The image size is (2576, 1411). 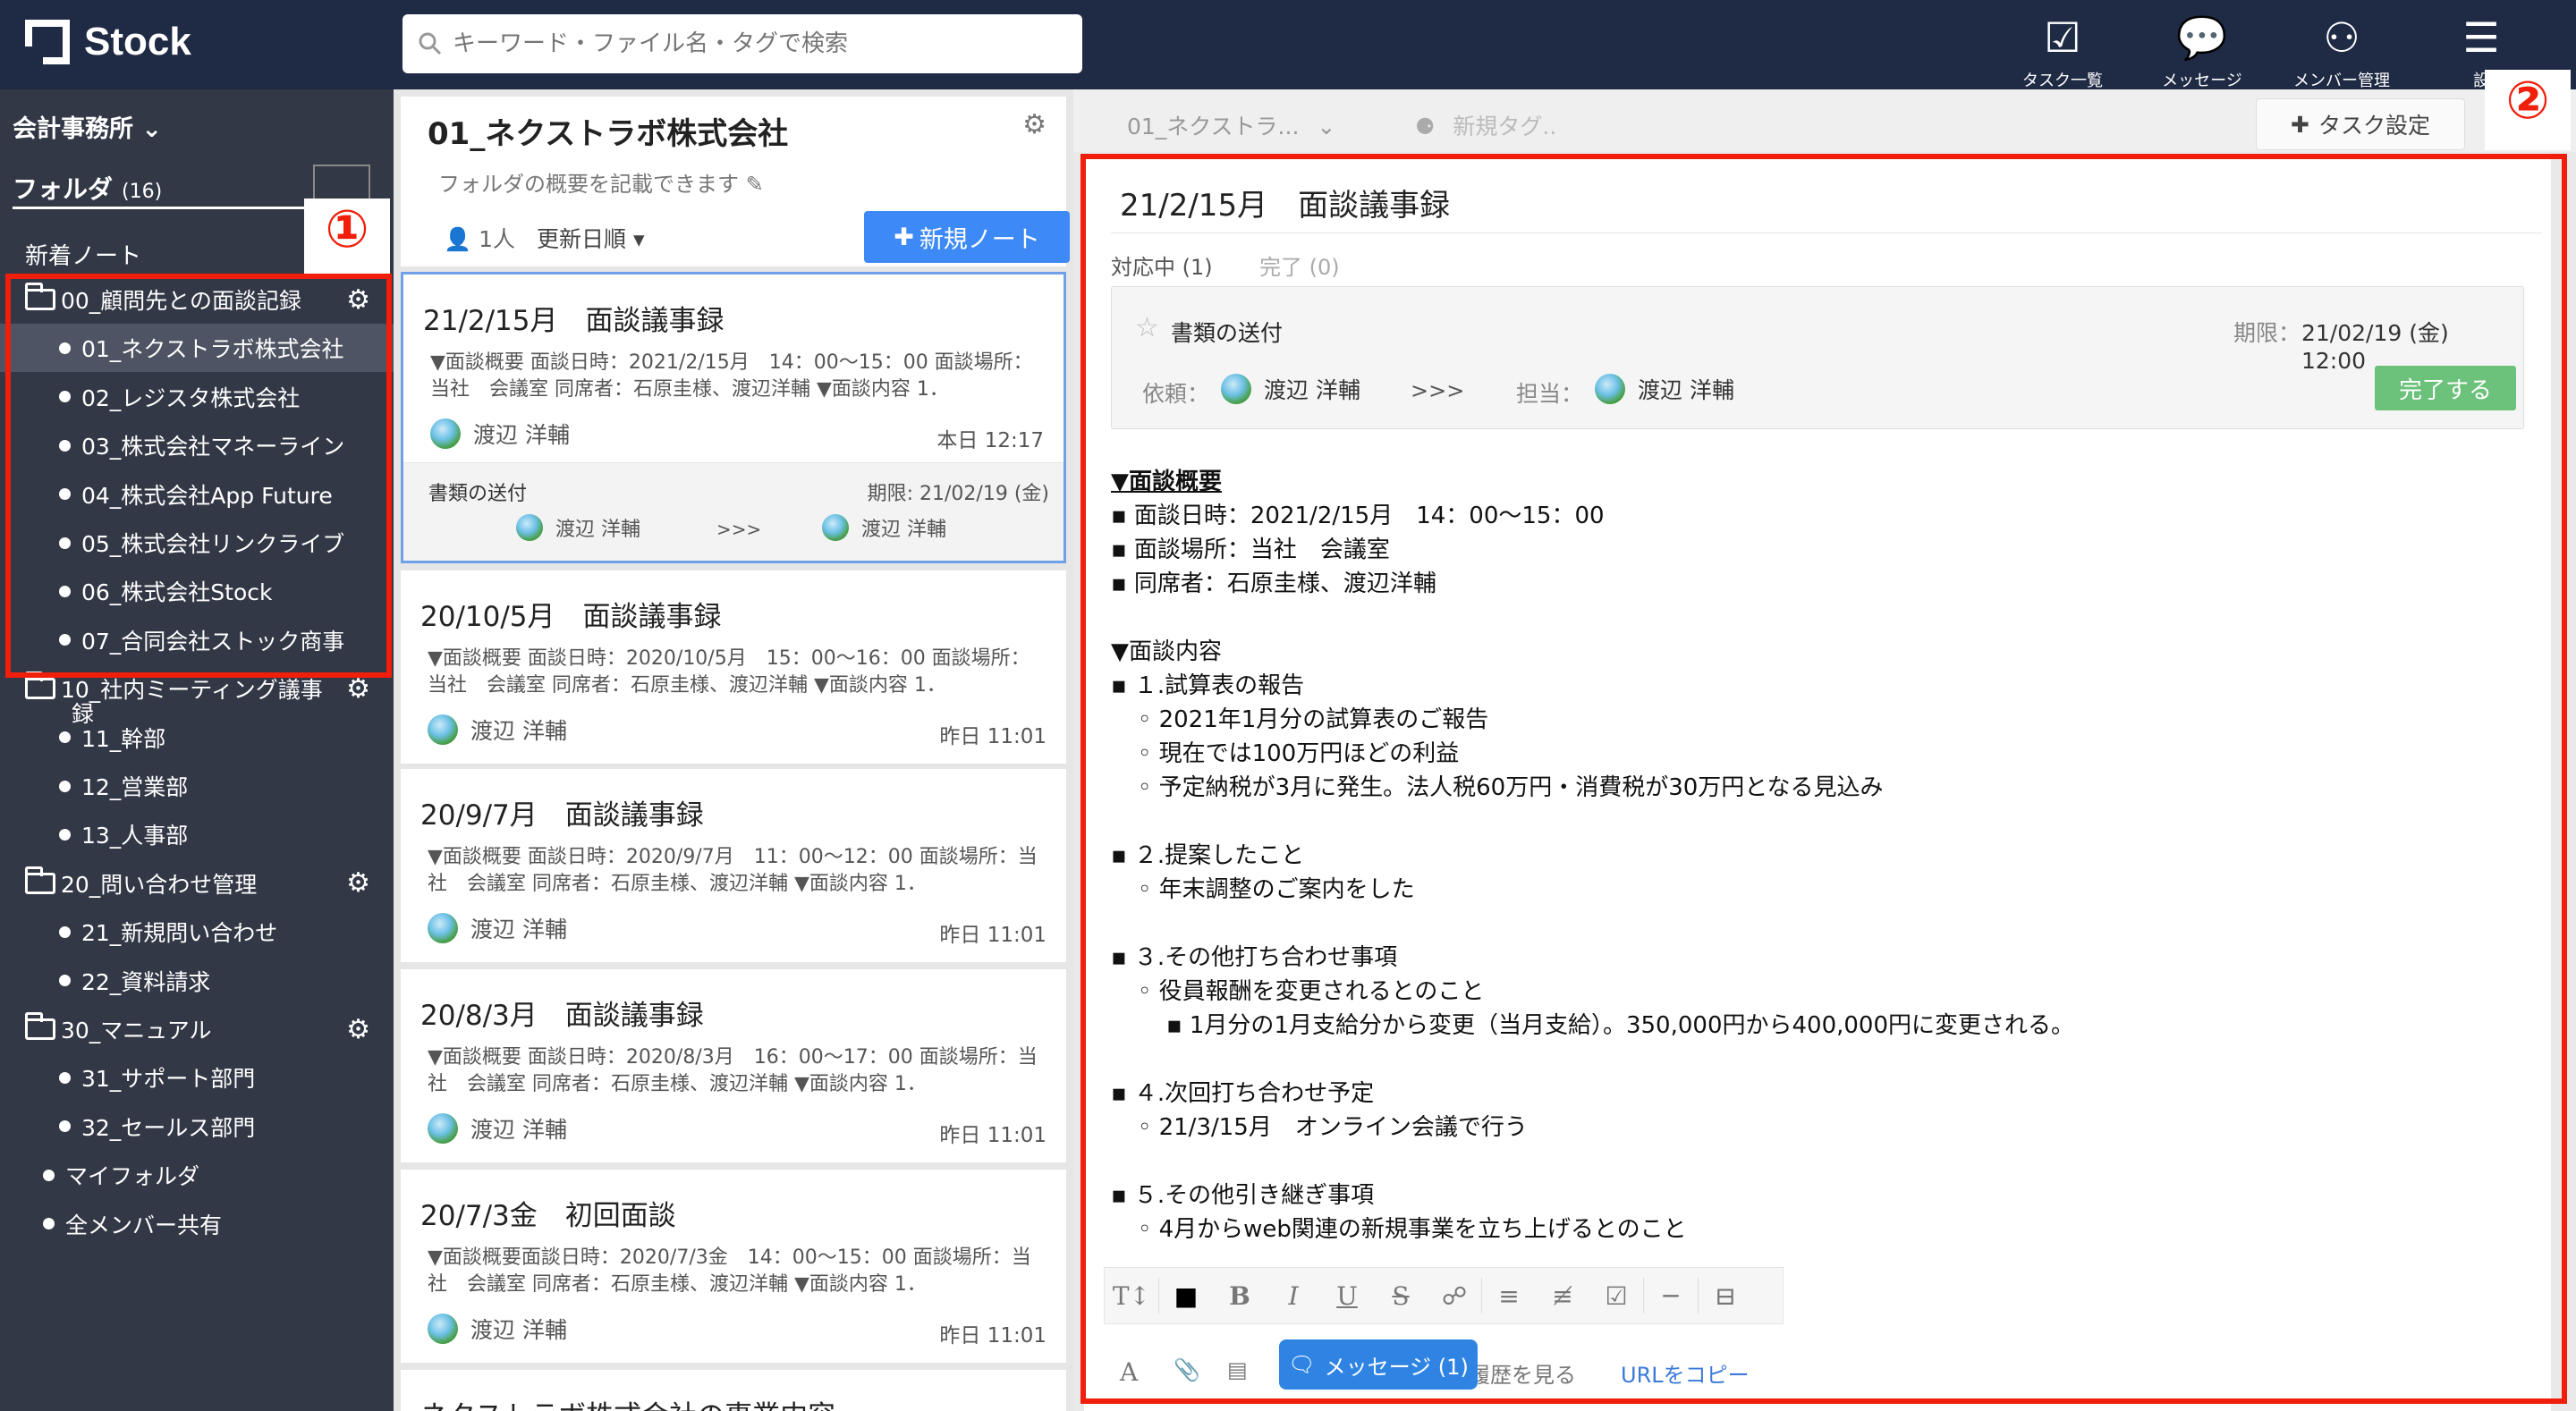 What do you see at coordinates (739, 529) in the screenshot?
I see `arrow-text: >>>` at bounding box center [739, 529].